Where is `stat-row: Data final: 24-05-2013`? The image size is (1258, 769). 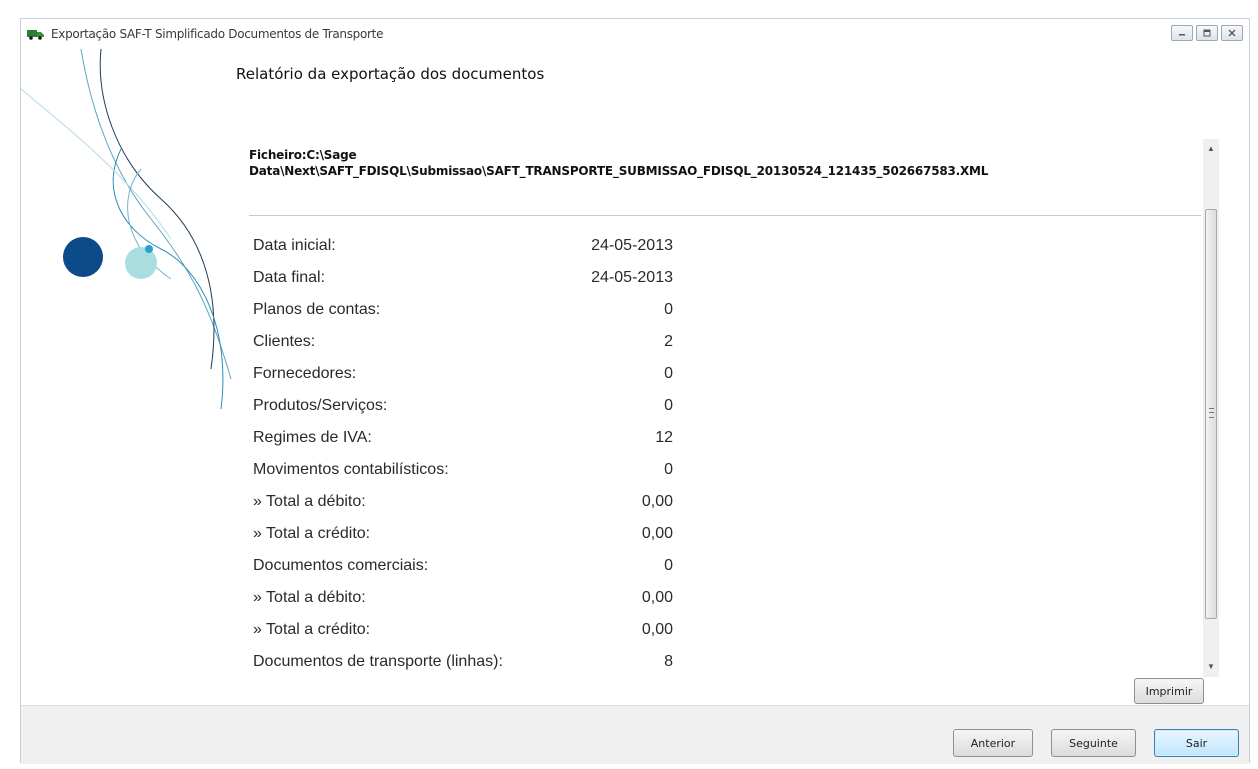 stat-row: Data final: 24-05-2013 is located at coordinates (463, 280).